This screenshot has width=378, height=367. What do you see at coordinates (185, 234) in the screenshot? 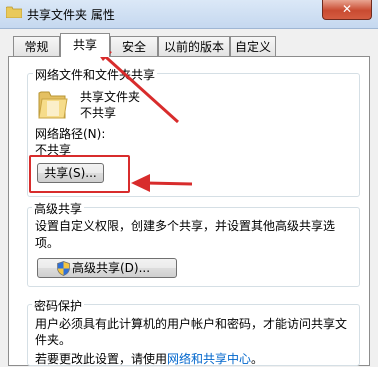
I see `advanced-share-description: 设置自定义权限，创建多个共享，并设置其他高级共享选项。` at bounding box center [185, 234].